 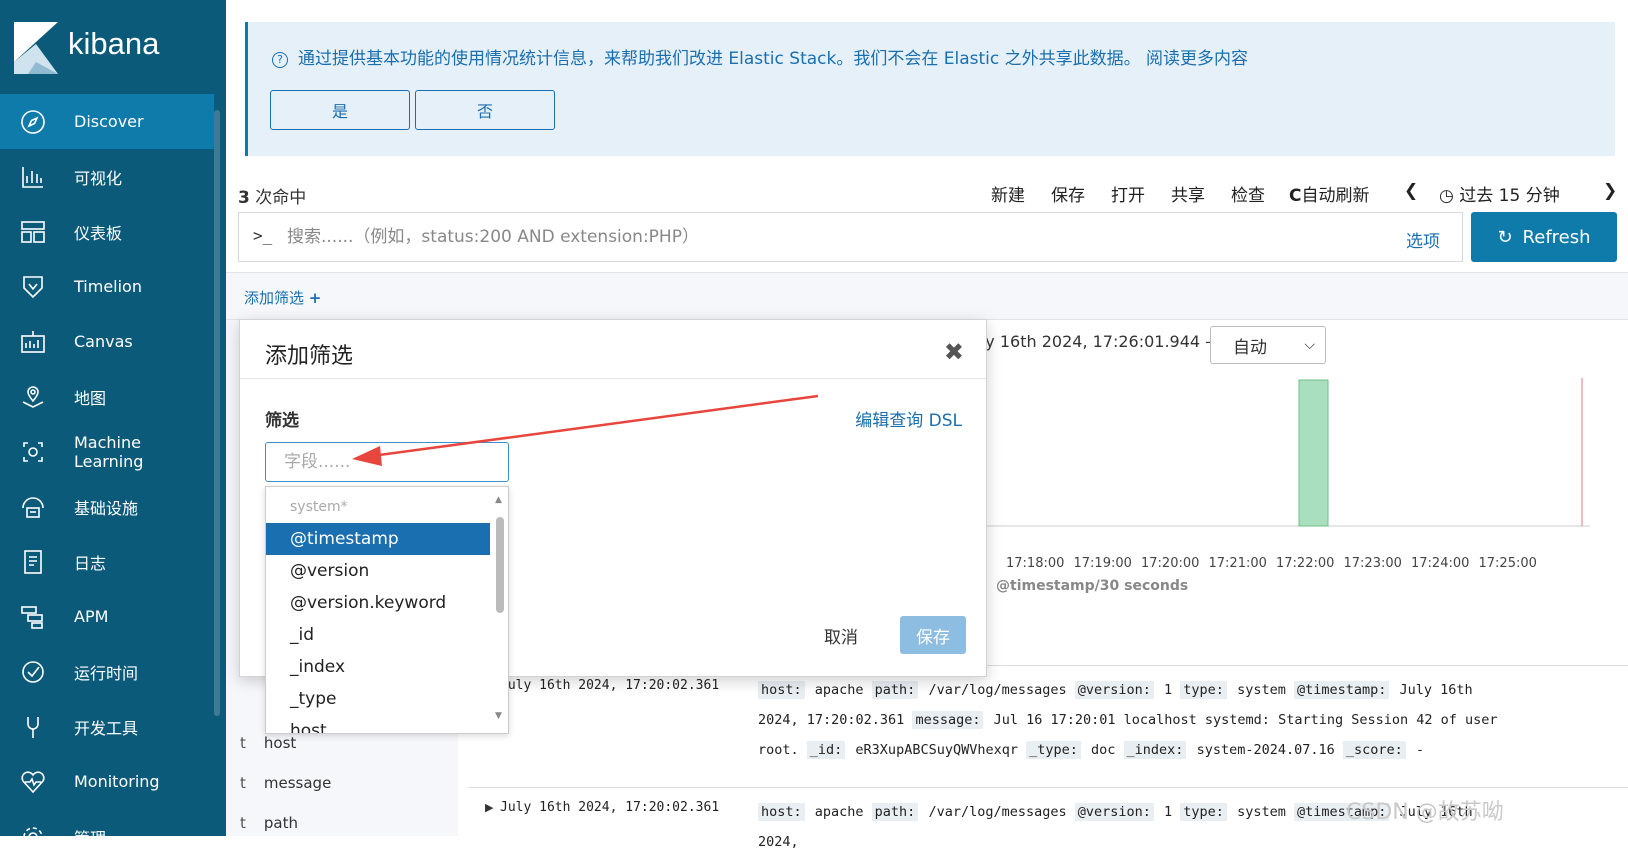 What do you see at coordinates (1188, 193) in the screenshot?
I see `menu-share: 共享` at bounding box center [1188, 193].